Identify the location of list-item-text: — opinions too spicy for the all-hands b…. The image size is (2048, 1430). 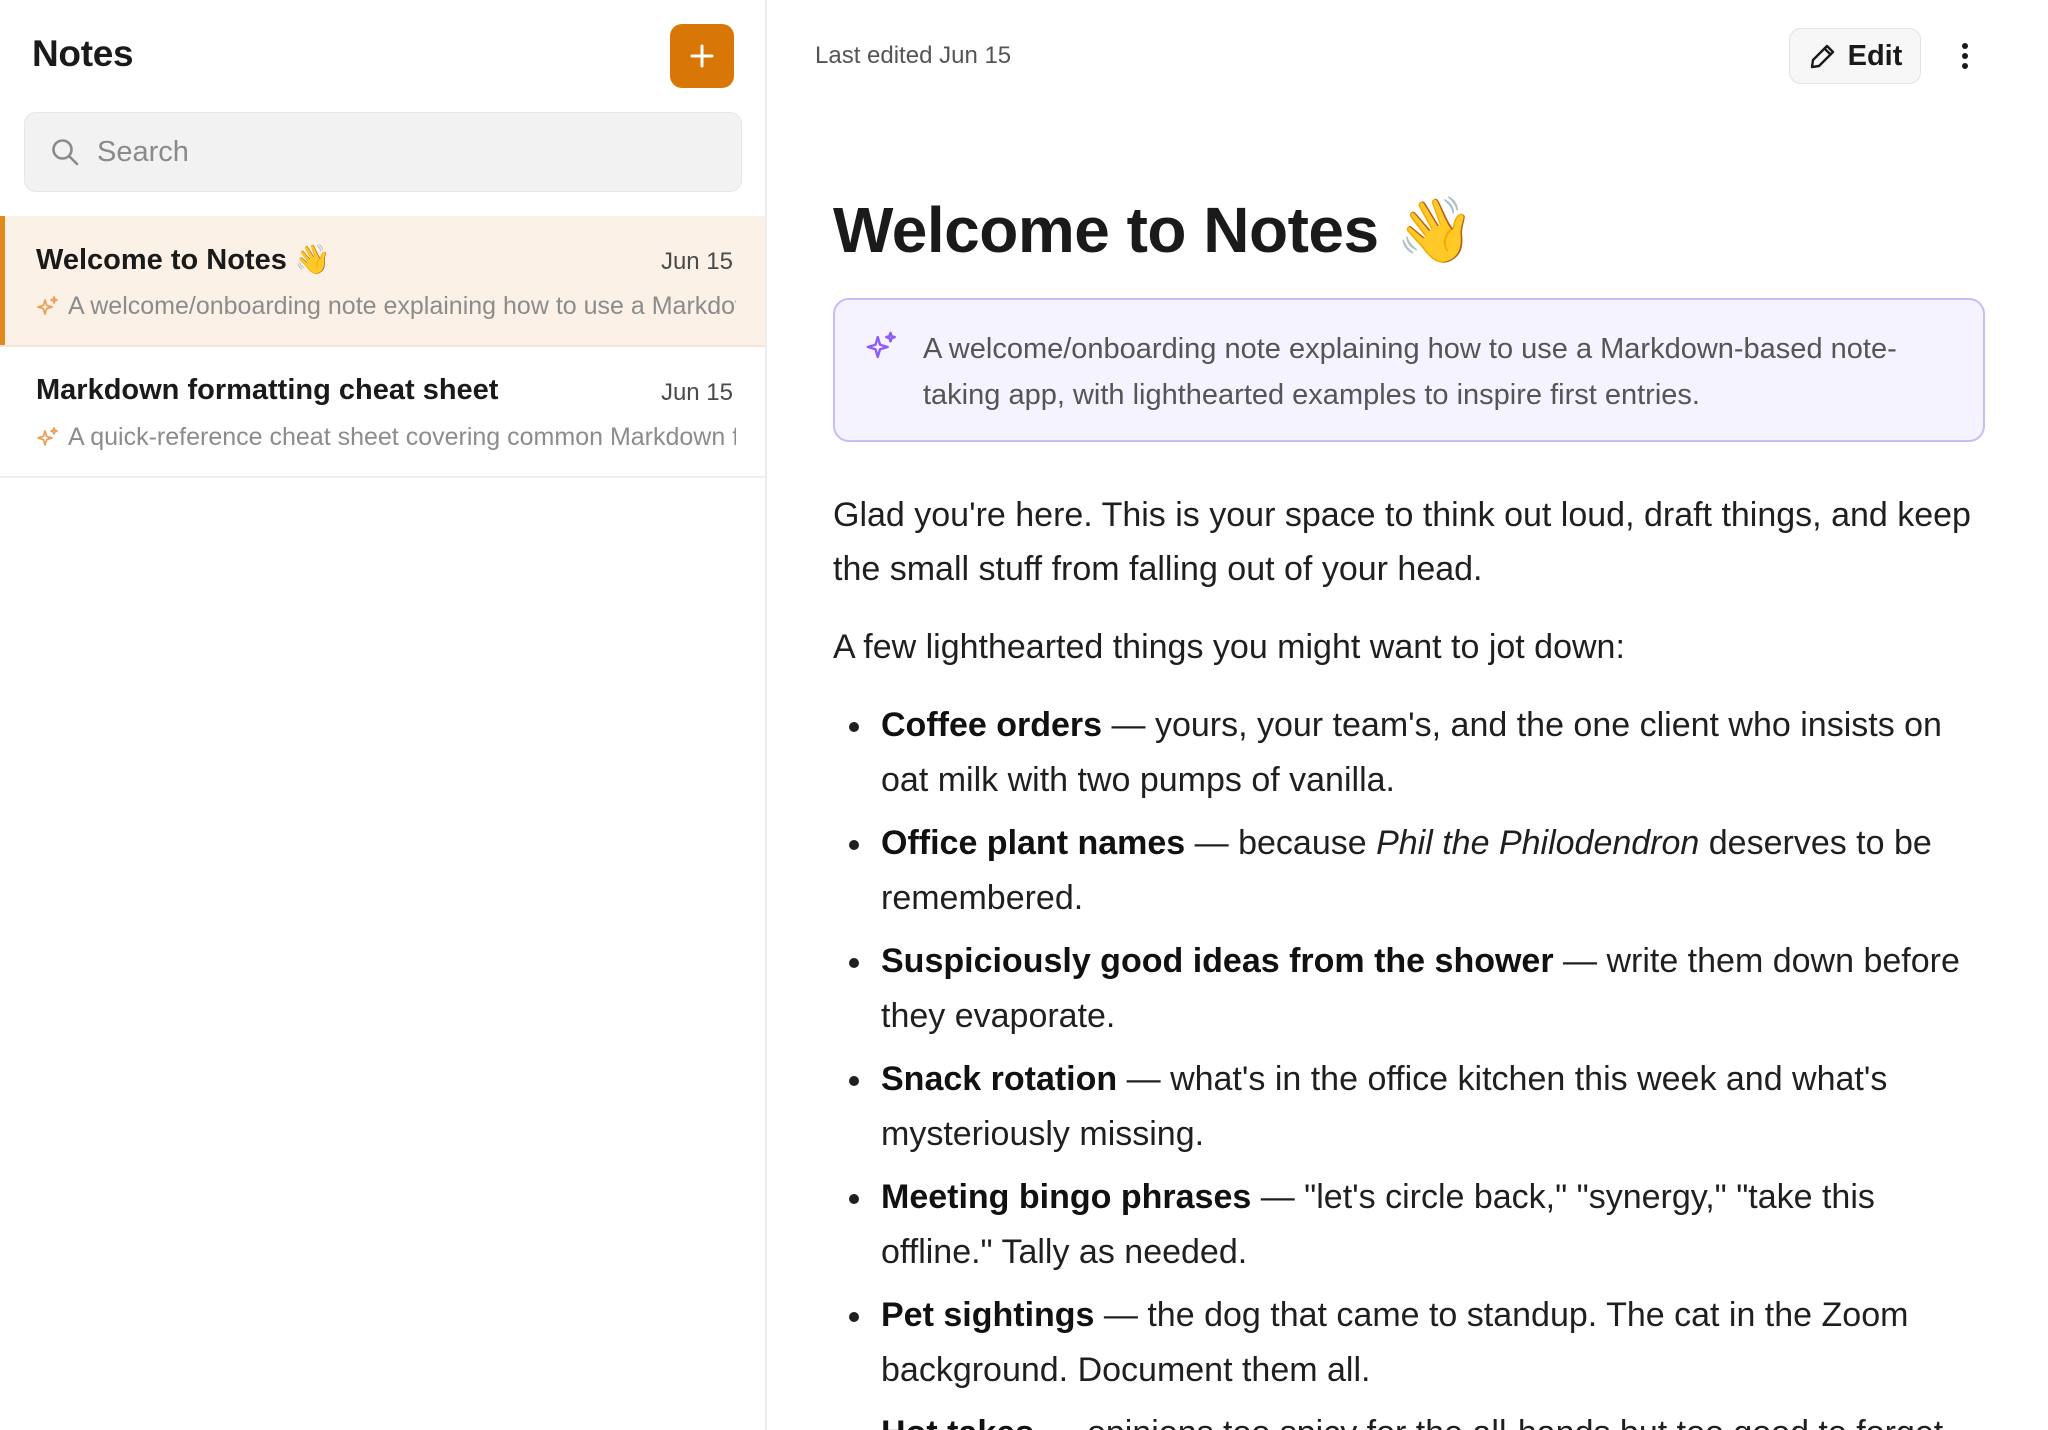
(1493, 1422).